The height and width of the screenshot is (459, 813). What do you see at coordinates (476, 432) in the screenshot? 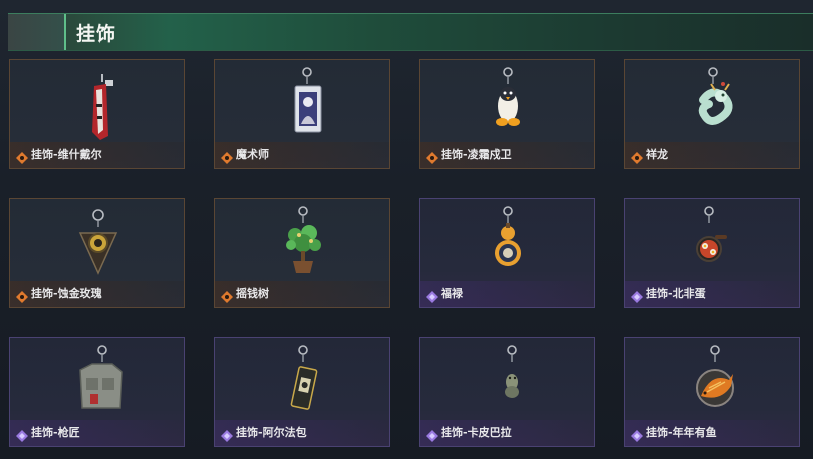
I see `charm-name: 挂饰-卡皮巴拉` at bounding box center [476, 432].